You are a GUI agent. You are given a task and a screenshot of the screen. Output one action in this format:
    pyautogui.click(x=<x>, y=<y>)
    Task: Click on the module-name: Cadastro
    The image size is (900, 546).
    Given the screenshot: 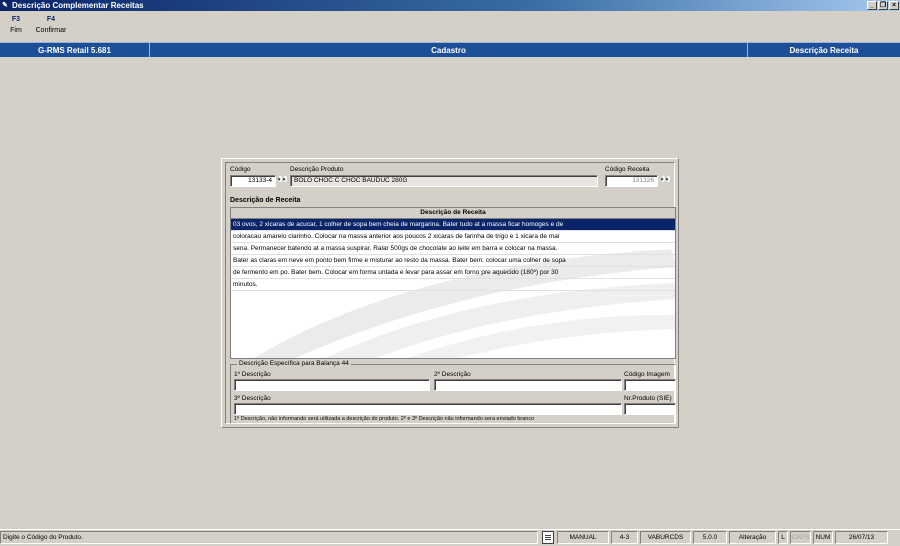 What is the action you would take?
    pyautogui.click(x=449, y=50)
    